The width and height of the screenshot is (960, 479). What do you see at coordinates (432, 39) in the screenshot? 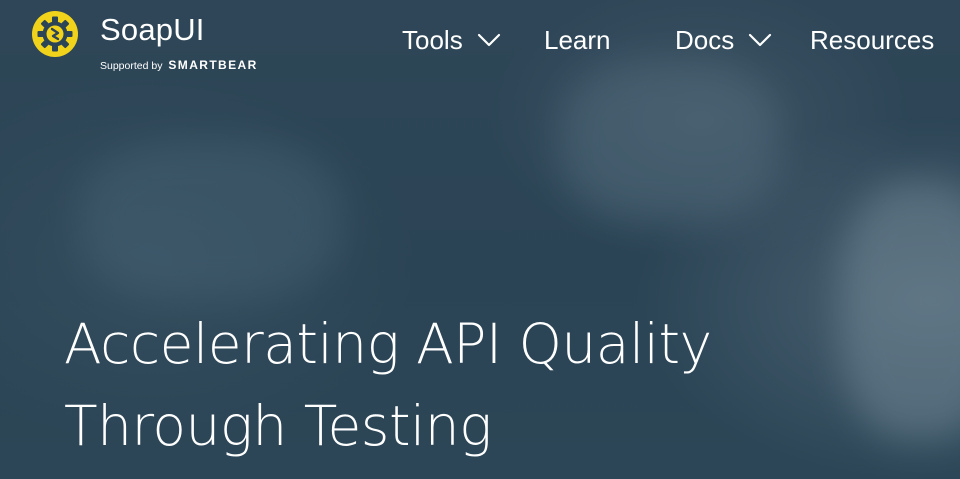
I see `nav-item-label: Tools` at bounding box center [432, 39].